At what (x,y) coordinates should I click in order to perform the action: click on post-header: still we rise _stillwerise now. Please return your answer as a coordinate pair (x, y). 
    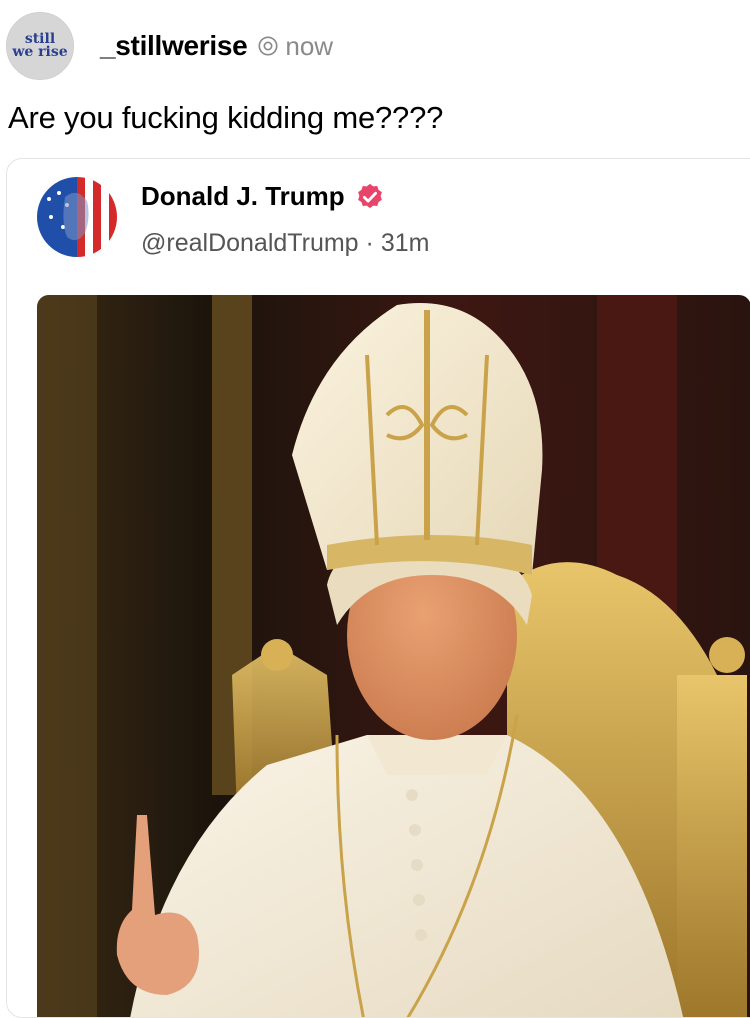
    Looking at the image, I should click on (169, 46).